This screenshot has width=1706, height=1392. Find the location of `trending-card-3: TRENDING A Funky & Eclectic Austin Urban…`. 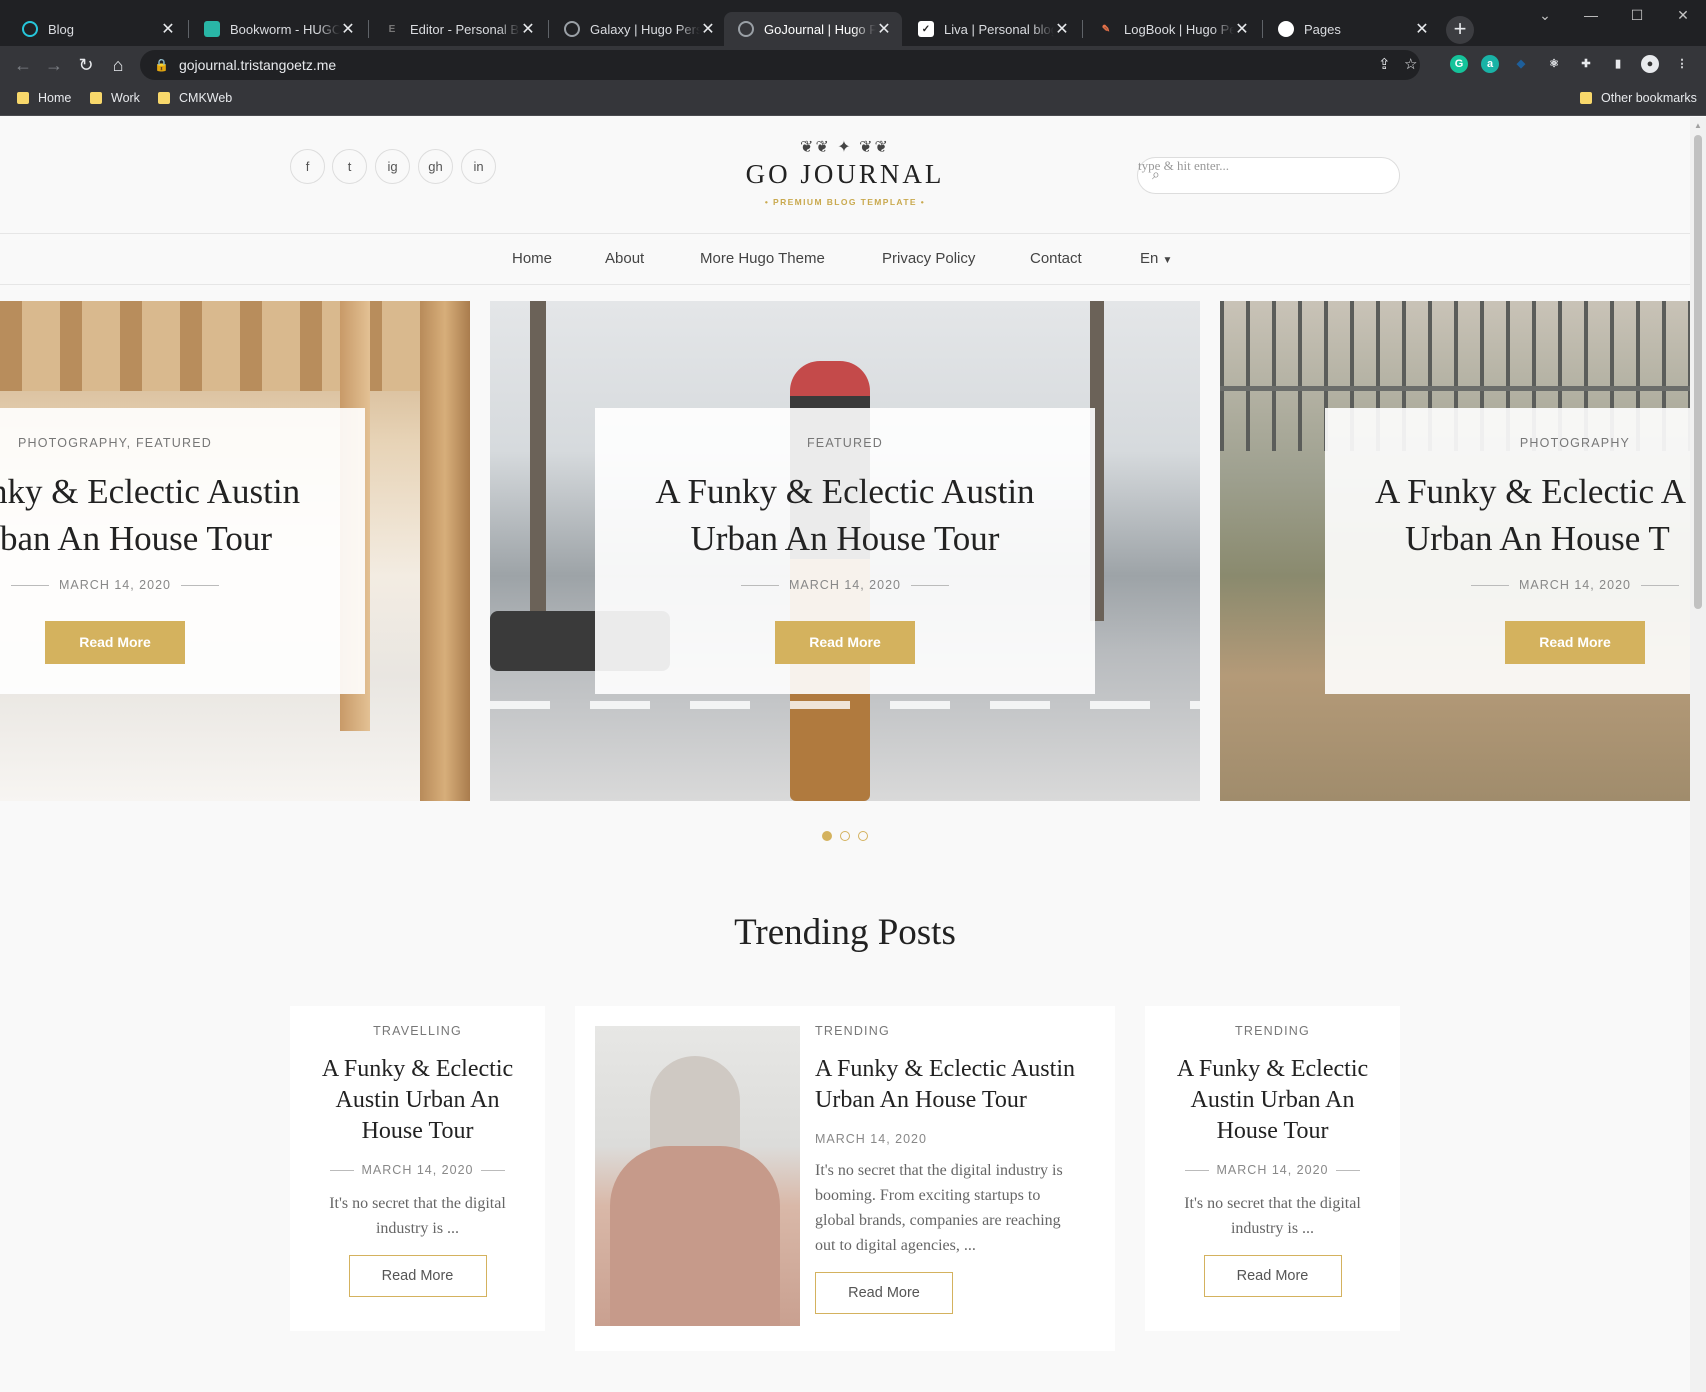

trending-card-3: TRENDING A Funky & Eclectic Austin Urban… is located at coordinates (1272, 1168).